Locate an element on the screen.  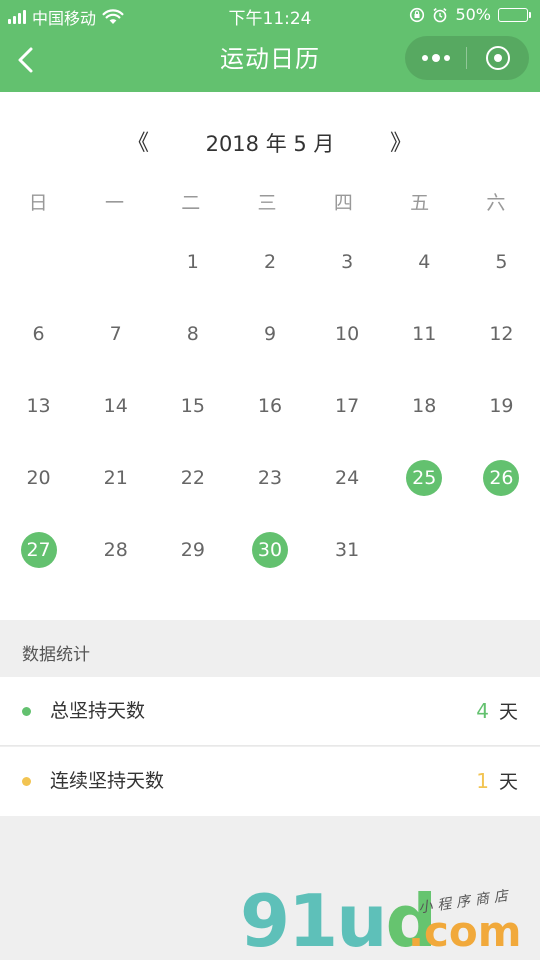
calendar-day: 4 is located at coordinates (424, 262).